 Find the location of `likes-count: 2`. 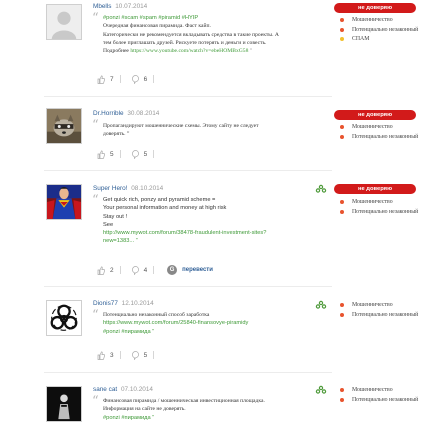

likes-count: 2 is located at coordinates (112, 270).